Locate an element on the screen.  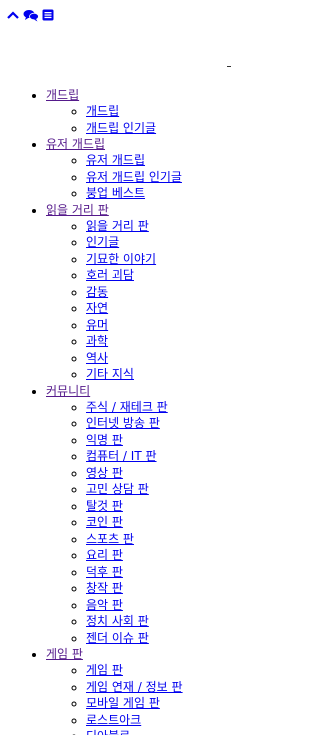
submenu-list: 게임 판게임 연재 / 정보 판모바일 게임 판로스트아크디아블로LOL is located at coordinates (187, 698).